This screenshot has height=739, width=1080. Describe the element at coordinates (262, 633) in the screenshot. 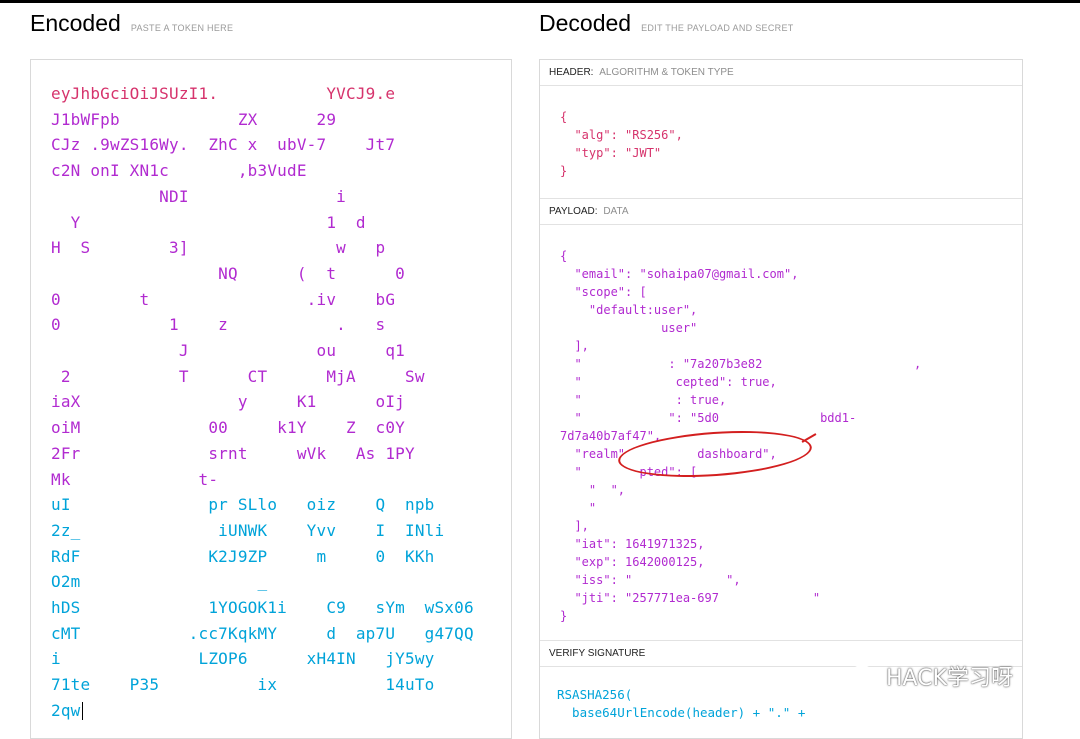

I see `encoded-token-line: cMT .cc7KqkMY d ap7U g47QQ` at that location.